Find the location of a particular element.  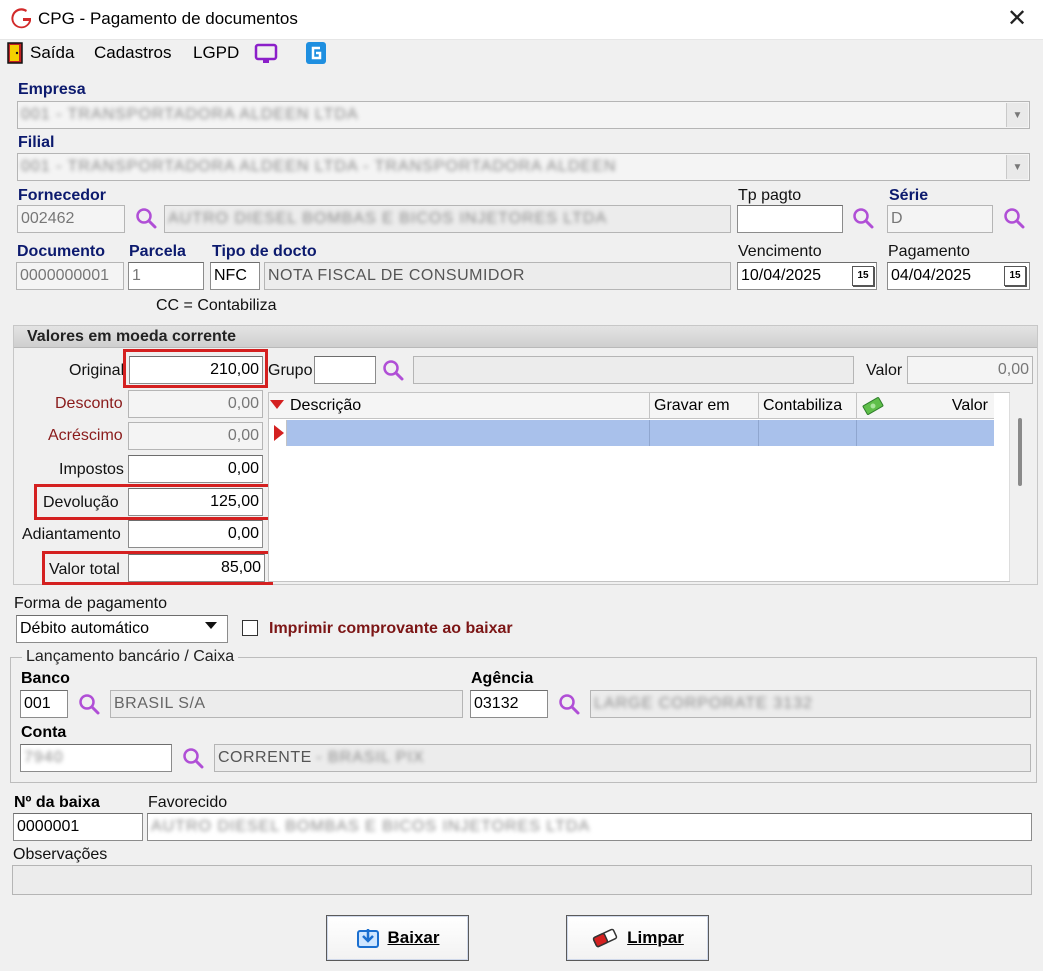

col-gravar-em: Gravar em is located at coordinates (704, 406).